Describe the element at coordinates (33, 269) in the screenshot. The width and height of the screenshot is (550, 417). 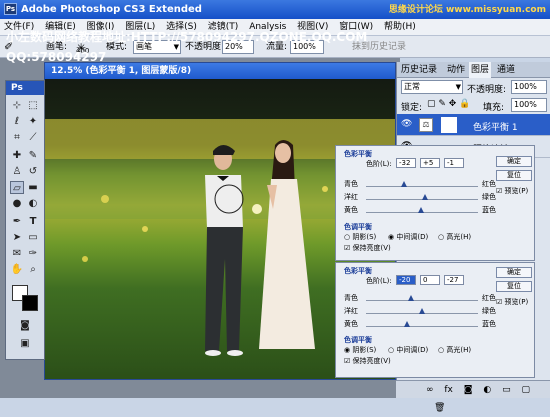
I see `zoom-tool-icon: ⌕` at that location.